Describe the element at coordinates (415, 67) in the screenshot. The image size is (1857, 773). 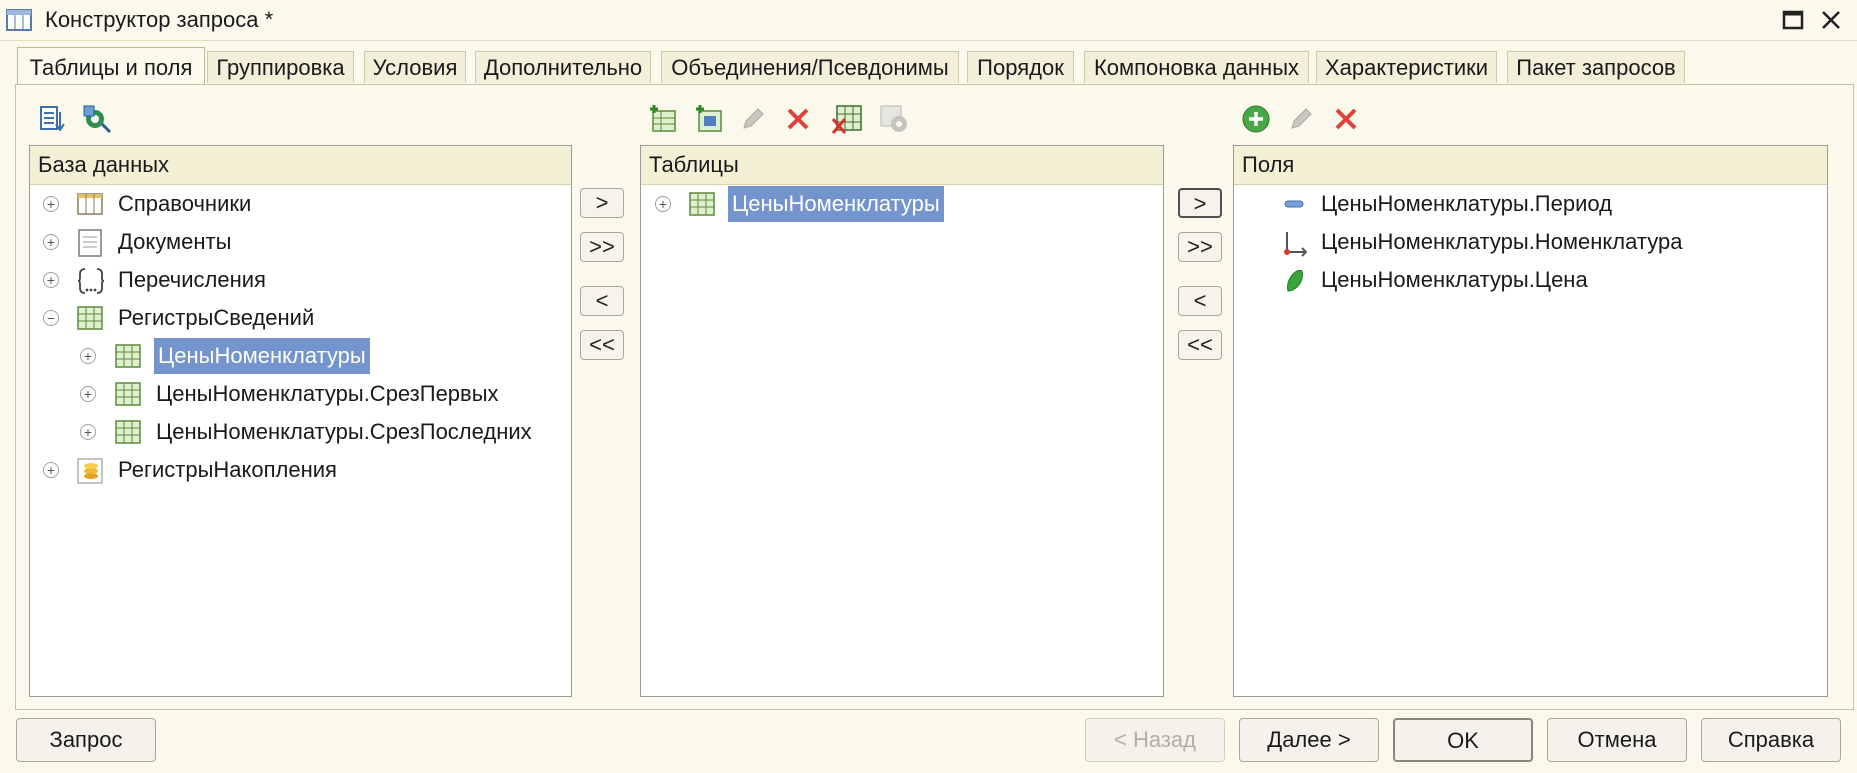
I see `tab-conditions: Условия` at that location.